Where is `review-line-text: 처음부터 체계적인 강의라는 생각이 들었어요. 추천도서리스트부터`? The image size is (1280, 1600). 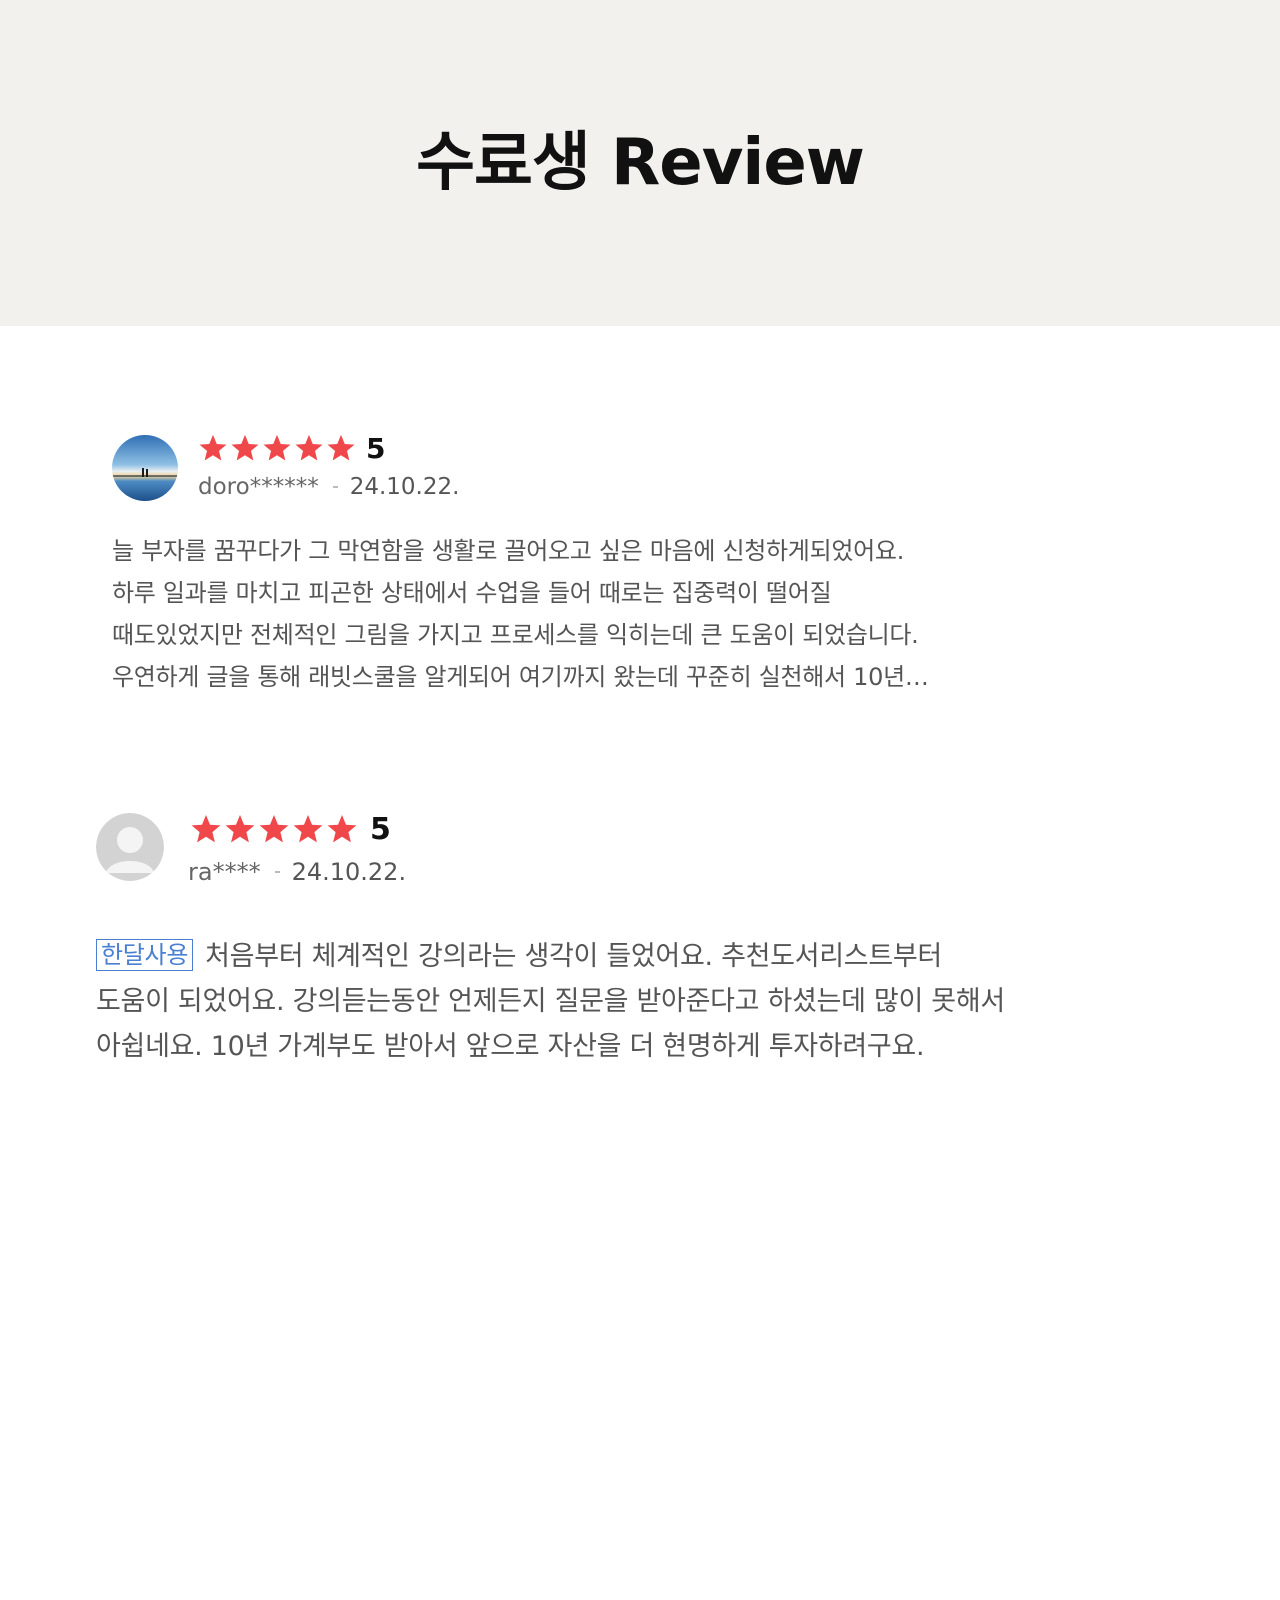
review-line-text: 처음부터 체계적인 강의라는 생각이 들었어요. 추천도서리스트부터 is located at coordinates (573, 956).